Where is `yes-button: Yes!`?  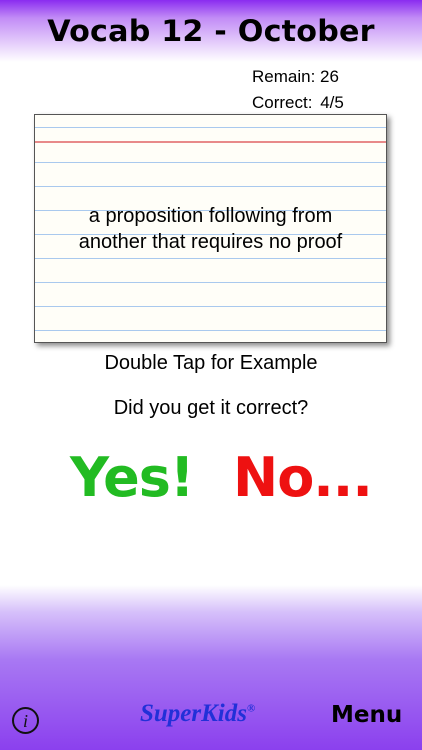
yes-button: Yes! is located at coordinates (132, 477).